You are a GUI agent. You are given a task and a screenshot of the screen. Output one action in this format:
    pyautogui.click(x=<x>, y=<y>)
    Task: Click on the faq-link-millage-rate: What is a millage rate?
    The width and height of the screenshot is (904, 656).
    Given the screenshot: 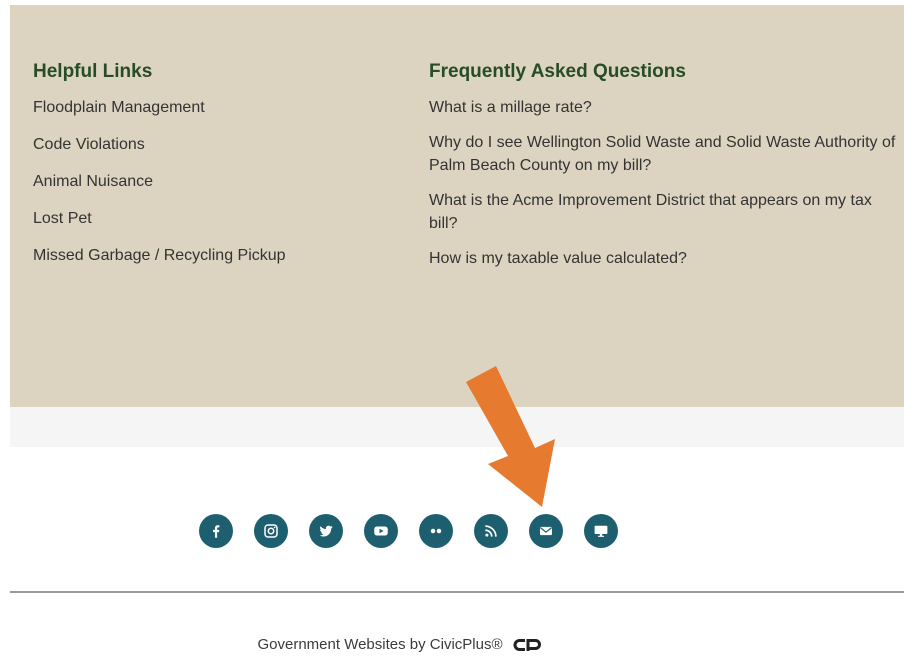 What is the action you would take?
    pyautogui.click(x=664, y=107)
    